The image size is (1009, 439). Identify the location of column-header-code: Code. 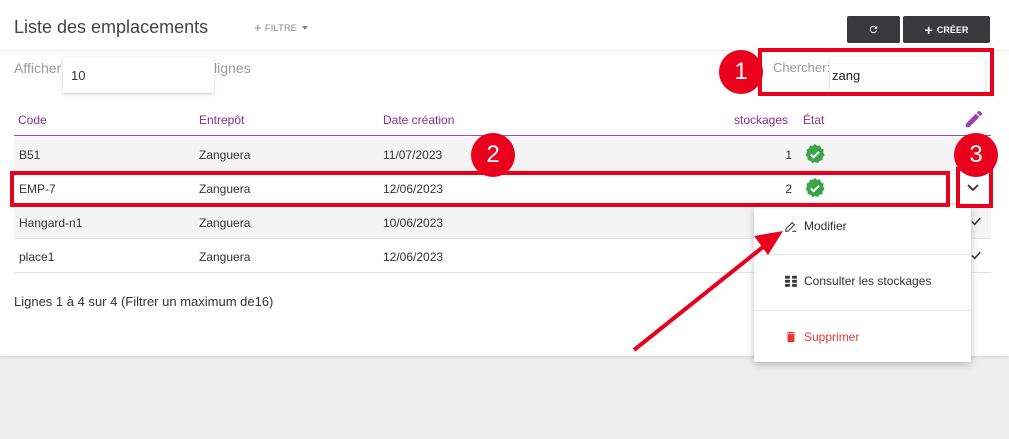
(32, 120).